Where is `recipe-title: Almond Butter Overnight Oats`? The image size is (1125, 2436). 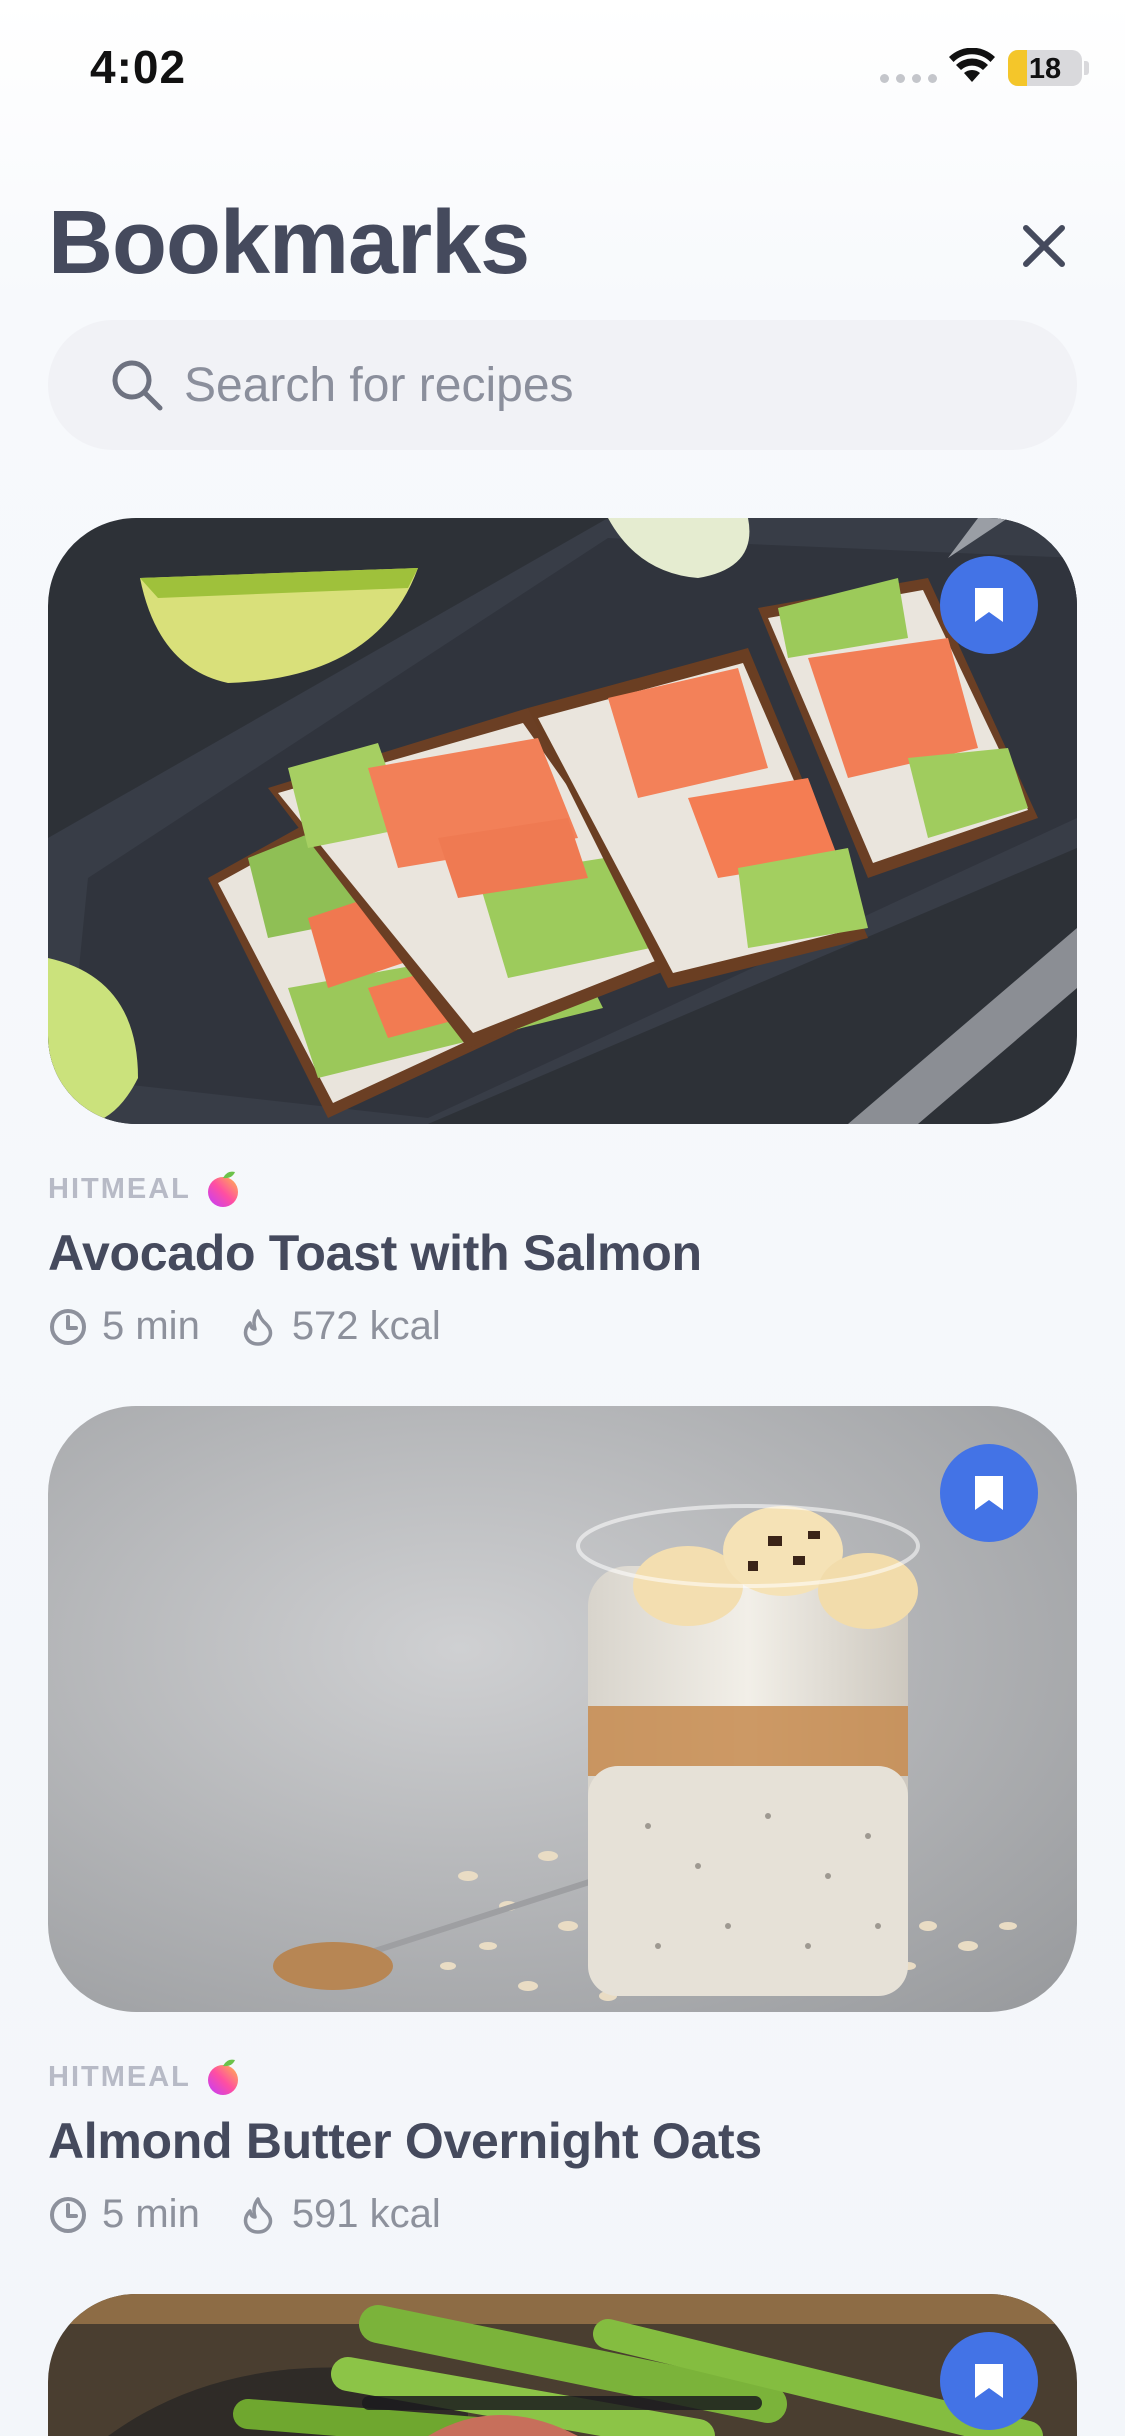
recipe-title: Almond Butter Overnight Oats is located at coordinates (405, 2141).